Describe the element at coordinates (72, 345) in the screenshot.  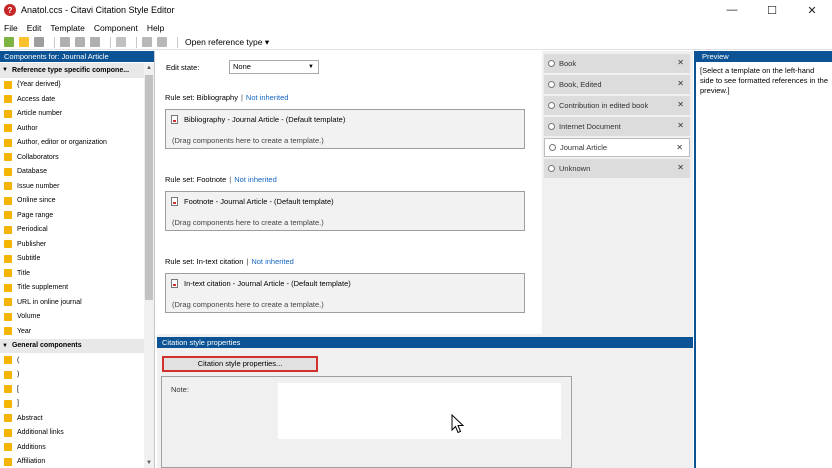
I see `component-group-header: ▼ General components` at that location.